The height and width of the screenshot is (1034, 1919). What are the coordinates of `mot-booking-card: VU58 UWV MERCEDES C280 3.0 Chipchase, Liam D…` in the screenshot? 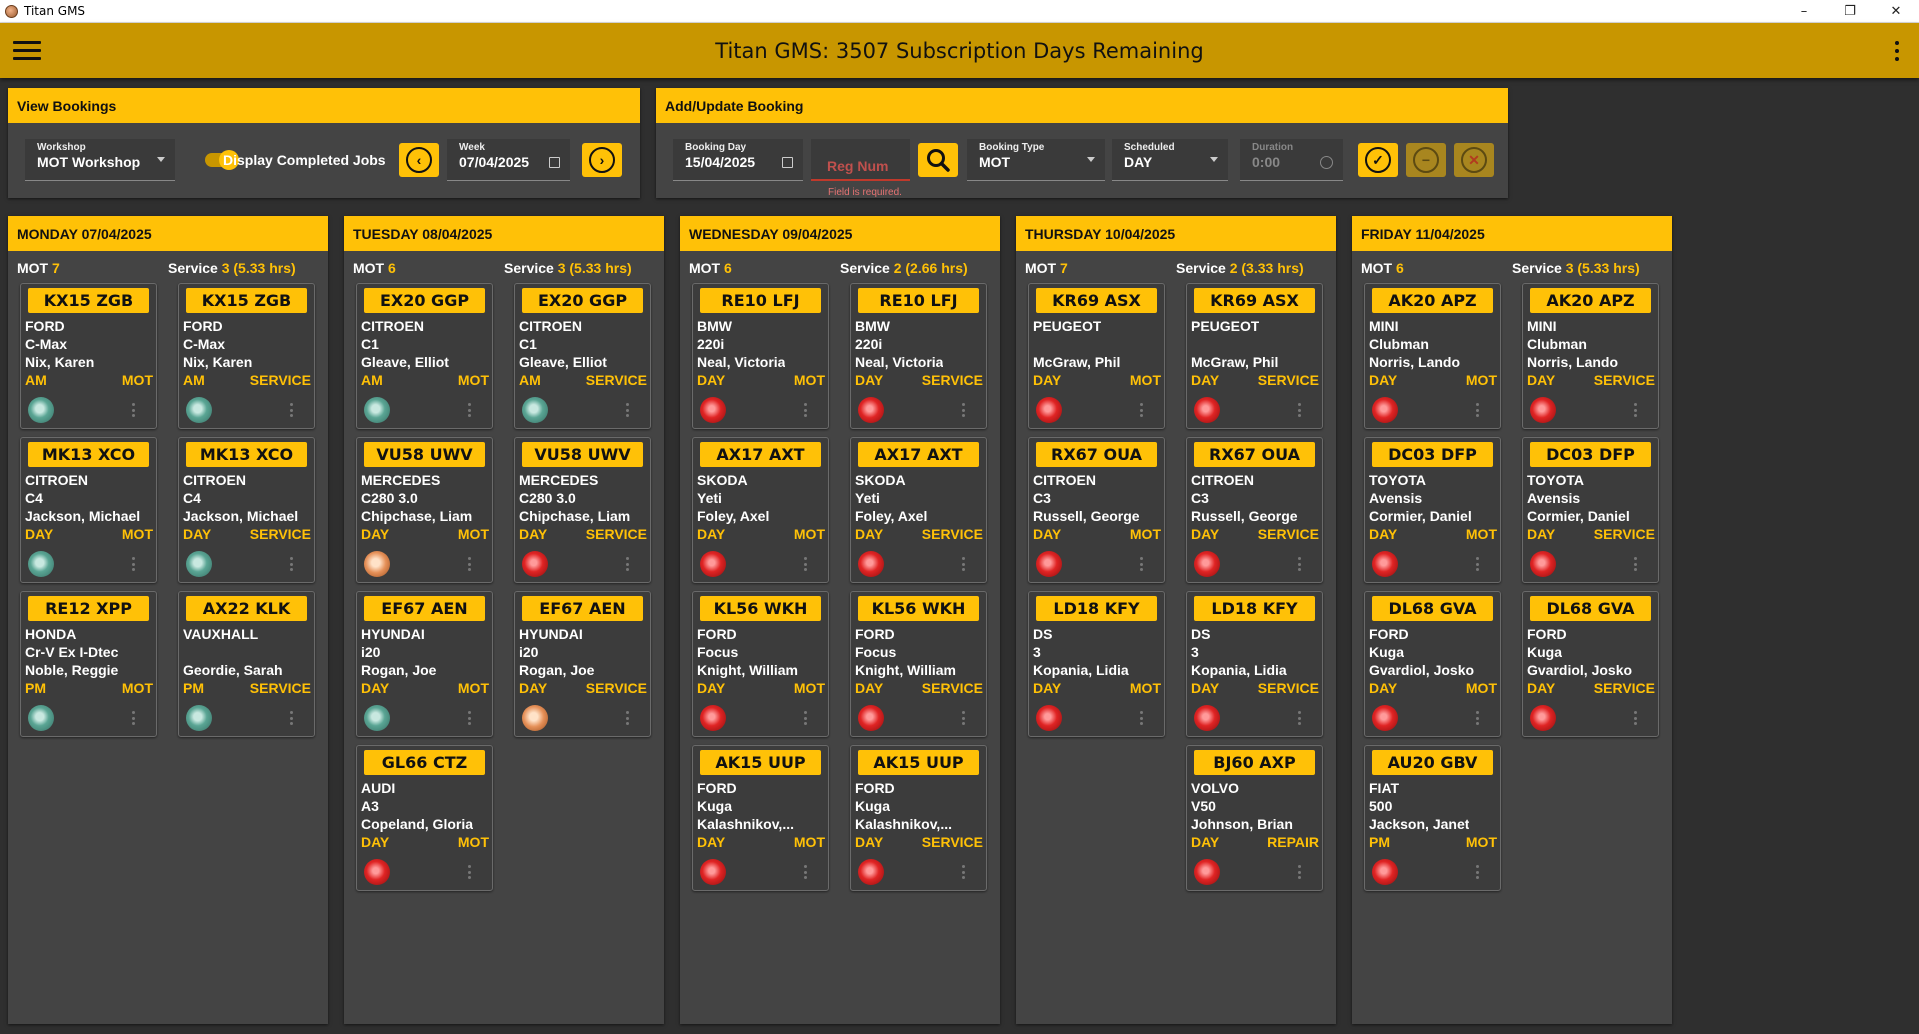 It's located at (424, 510).